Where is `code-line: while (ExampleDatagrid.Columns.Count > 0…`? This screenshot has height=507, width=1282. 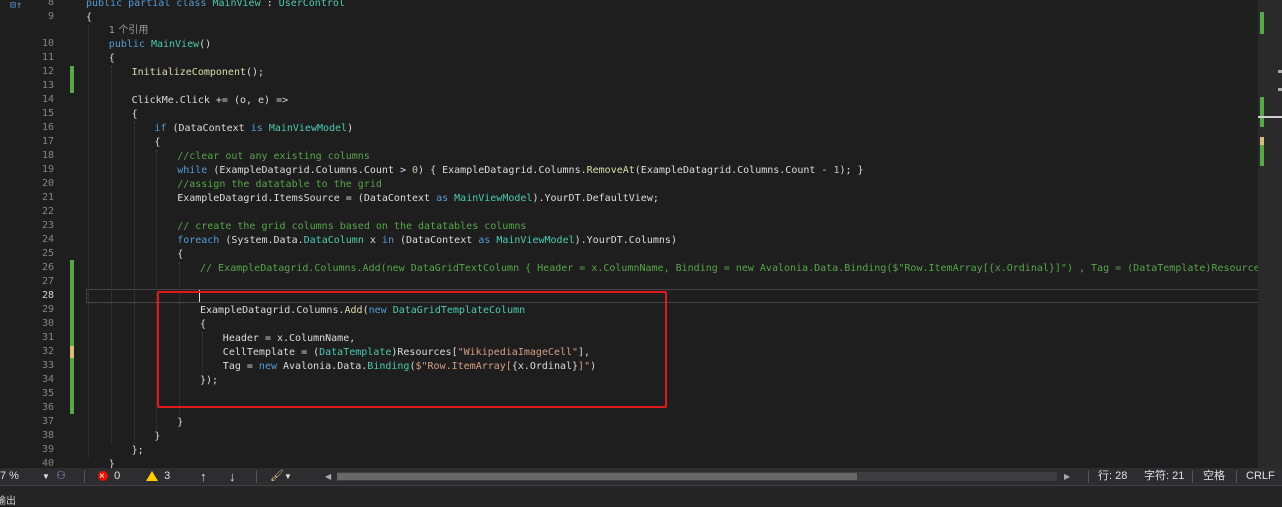 code-line: while (ExampleDatagrid.Columns.Count > 0… is located at coordinates (520, 171).